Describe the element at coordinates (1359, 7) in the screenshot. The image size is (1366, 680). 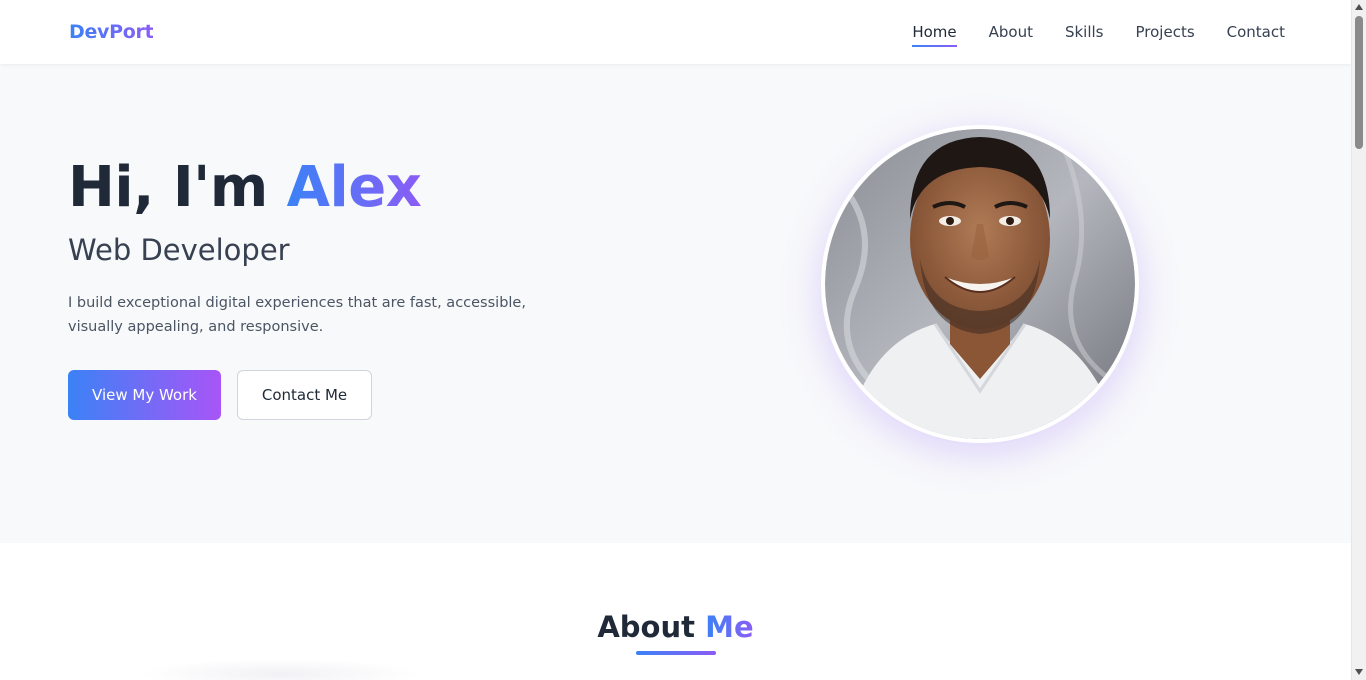
I see `scroll-up-arrow-icon` at that location.